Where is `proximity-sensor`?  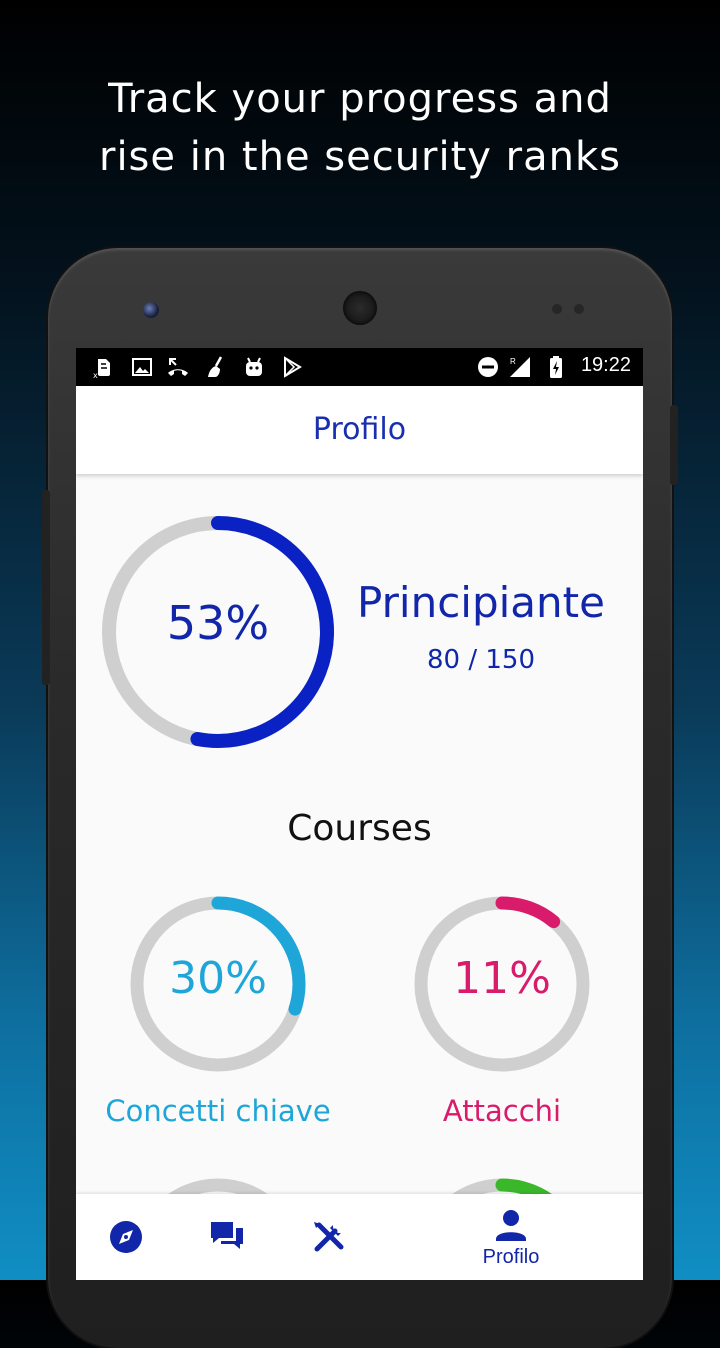 proximity-sensor is located at coordinates (557, 309).